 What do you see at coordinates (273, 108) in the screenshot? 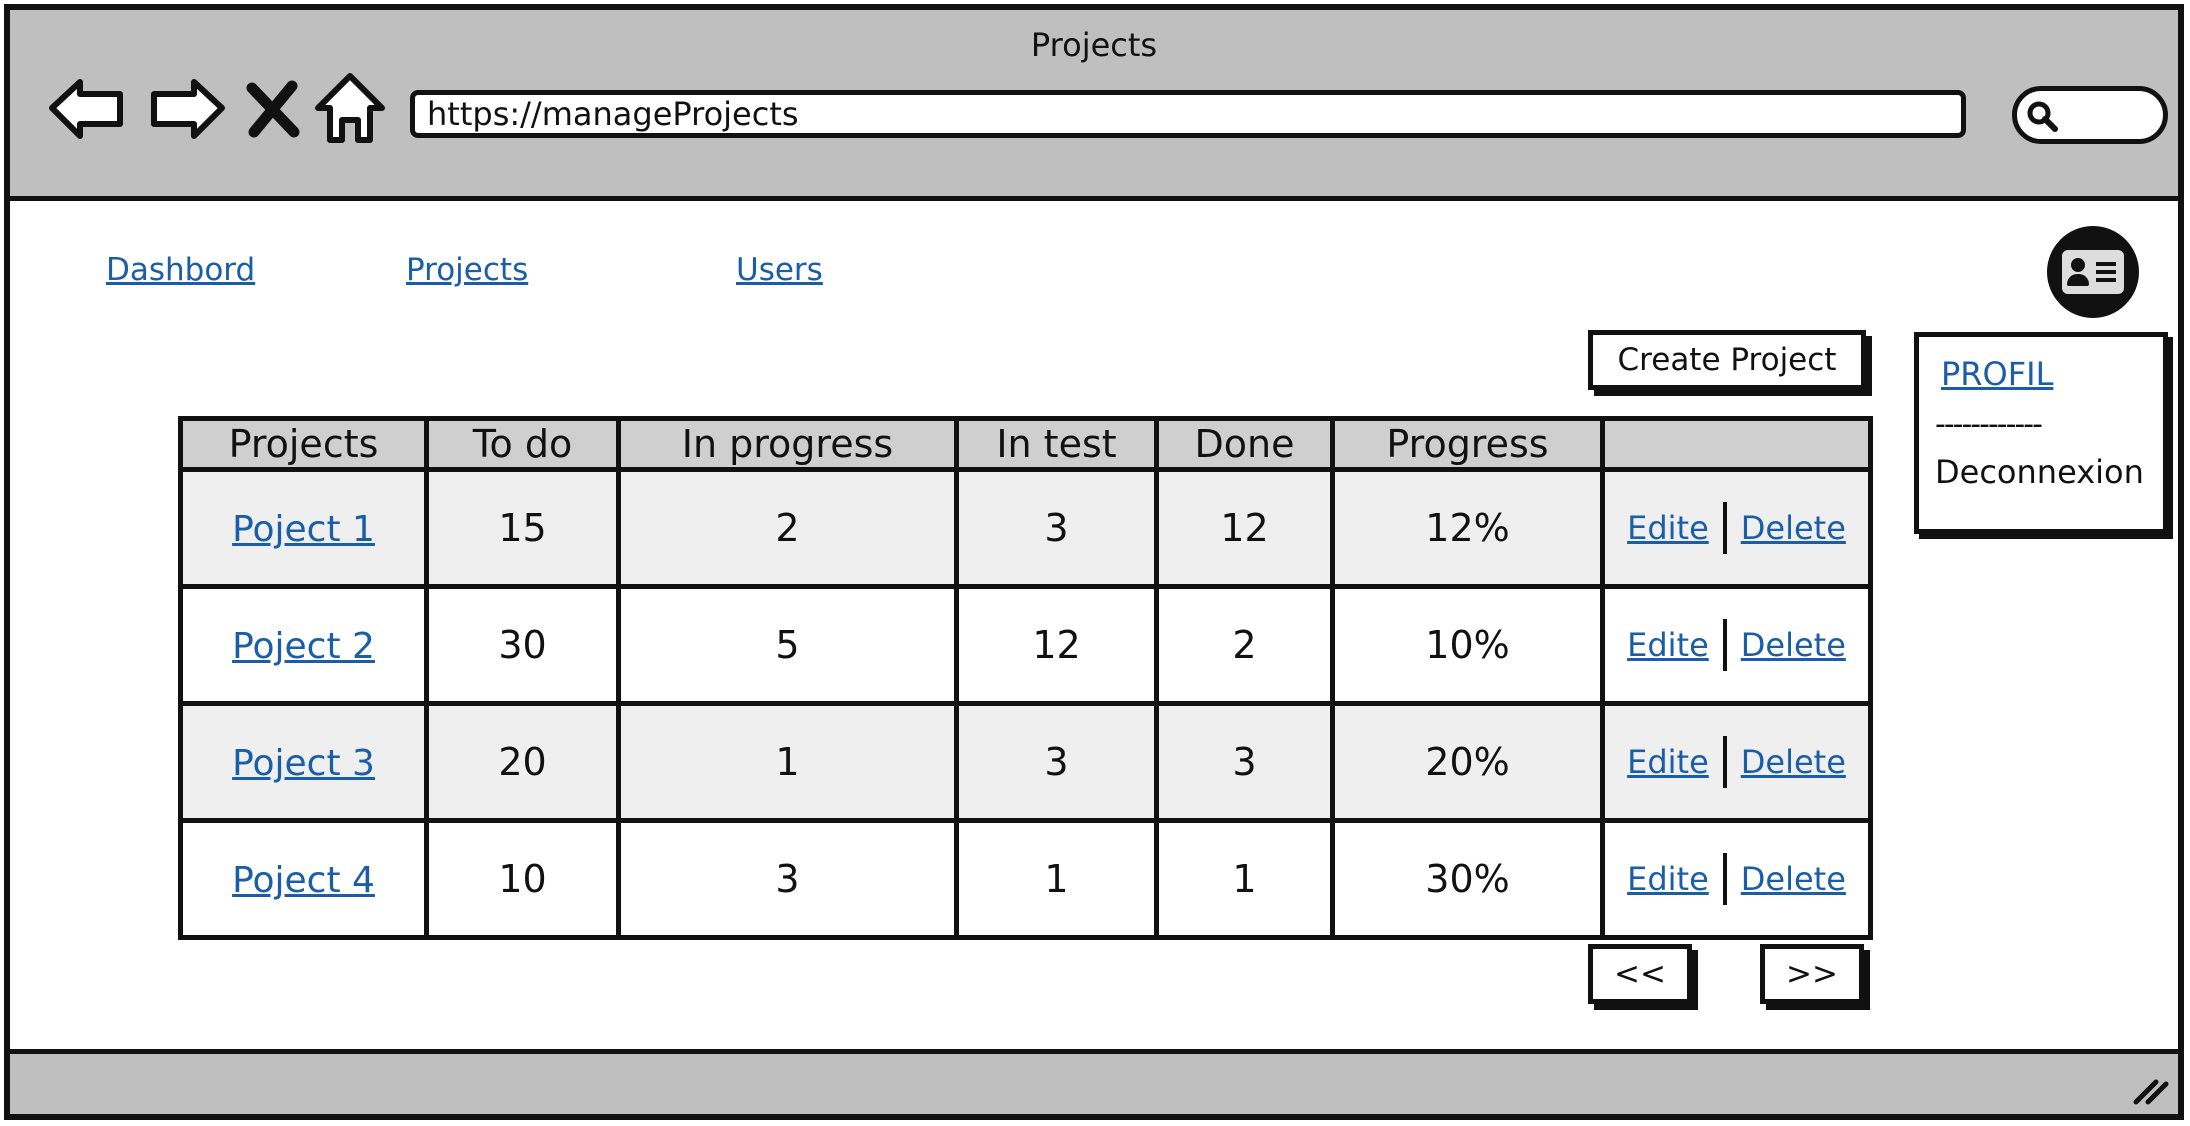
I see `close-x-icon` at bounding box center [273, 108].